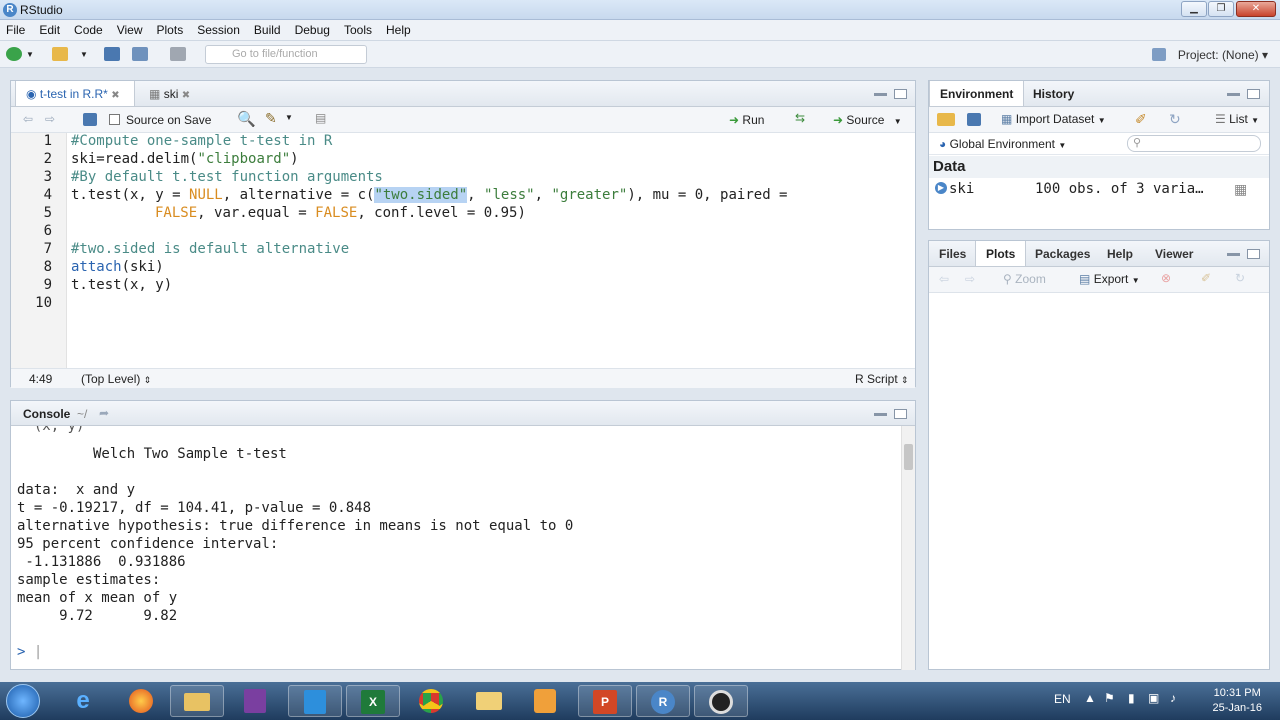 This screenshot has width=1280, height=720. I want to click on env-row-ski: ▶ ski 100 obs. of 3 varia… ▦, so click(1099, 190).